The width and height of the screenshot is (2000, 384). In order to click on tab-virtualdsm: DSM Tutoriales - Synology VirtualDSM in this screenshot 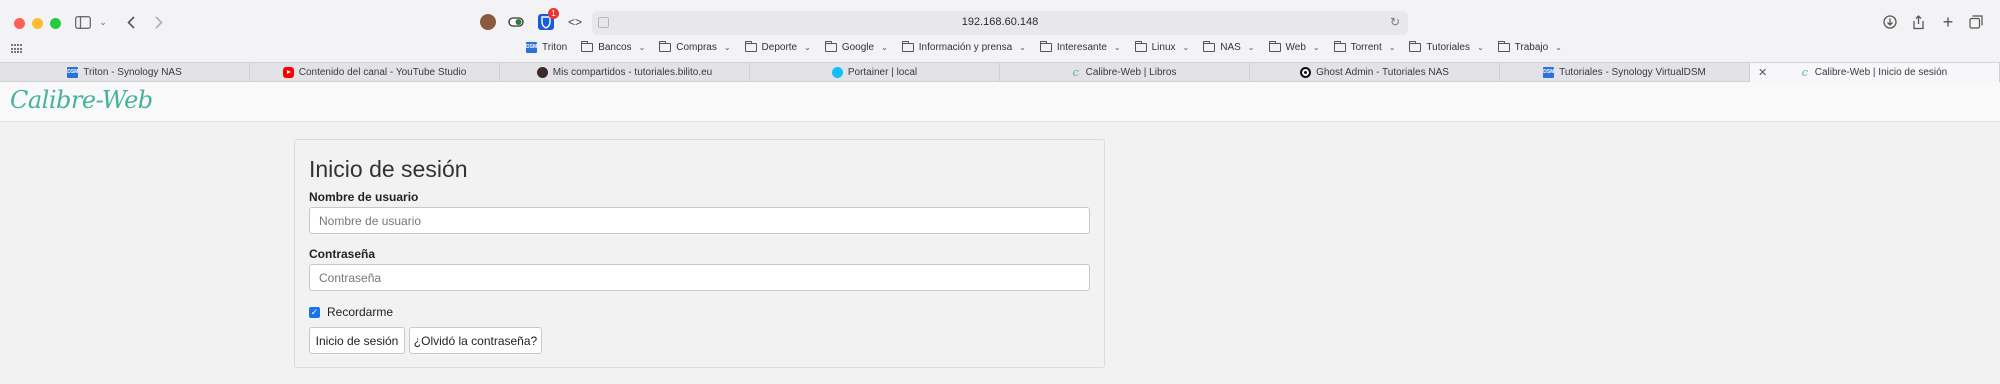, I will do `click(1625, 72)`.